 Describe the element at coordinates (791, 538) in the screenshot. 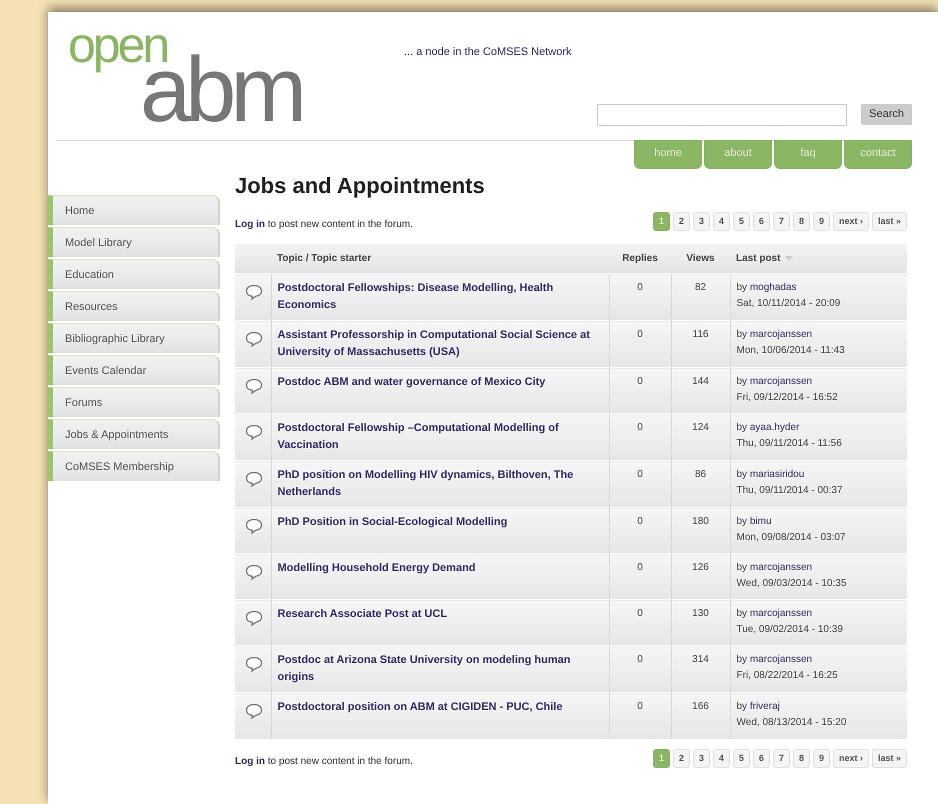

I see `post-date: Mon, 09/08/2014 - 03:07` at that location.